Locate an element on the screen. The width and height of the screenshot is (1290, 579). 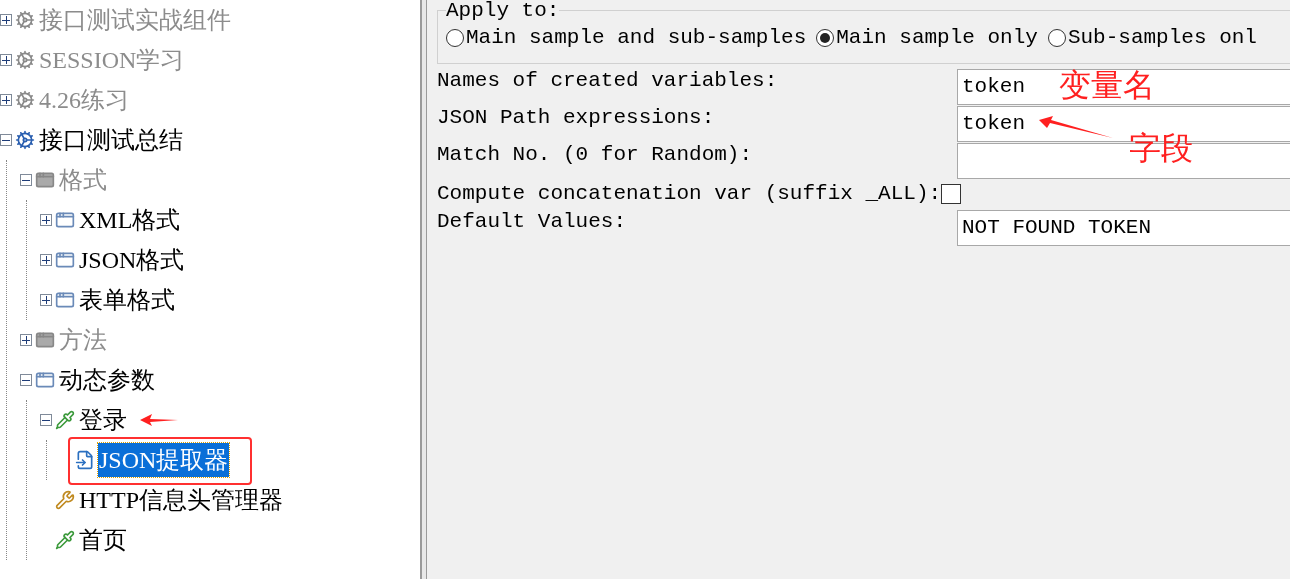
input-field: NOT FOUND TOKEN is located at coordinates (1123, 227).